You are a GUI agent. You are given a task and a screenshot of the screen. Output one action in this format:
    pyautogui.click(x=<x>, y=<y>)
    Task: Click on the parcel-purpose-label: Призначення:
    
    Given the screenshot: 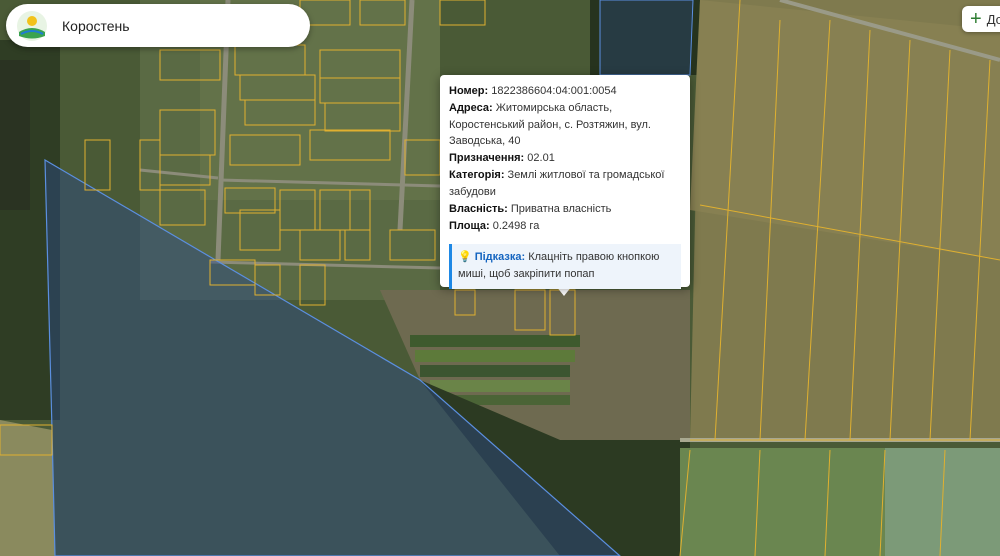 What is the action you would take?
    pyautogui.click(x=487, y=158)
    